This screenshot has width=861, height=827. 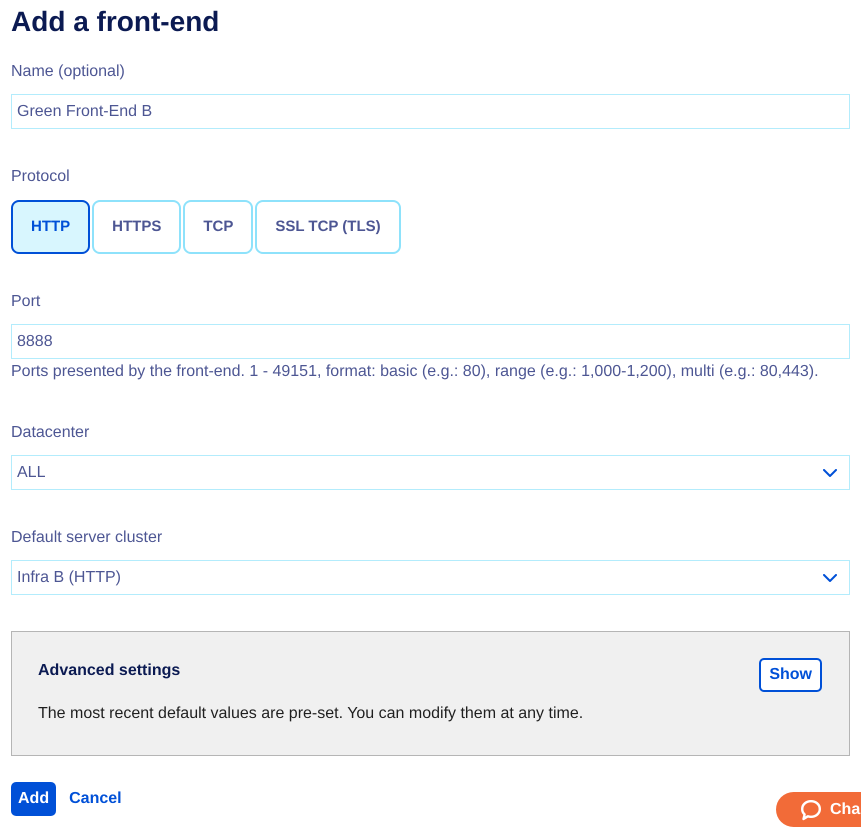 What do you see at coordinates (115, 22) in the screenshot?
I see `page-title: Add a front-end` at bounding box center [115, 22].